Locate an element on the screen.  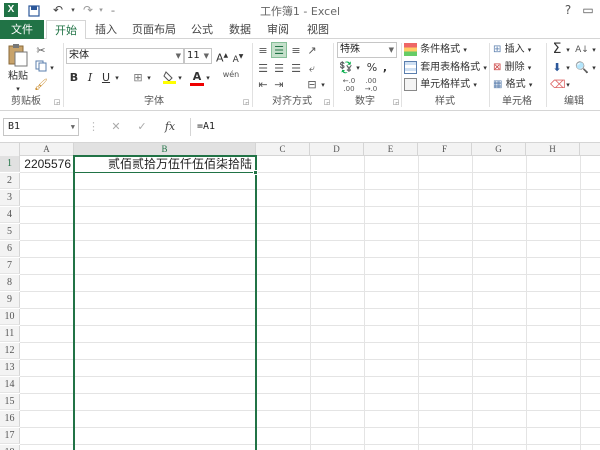
cut-icon: ✂ is located at coordinates (41, 51).